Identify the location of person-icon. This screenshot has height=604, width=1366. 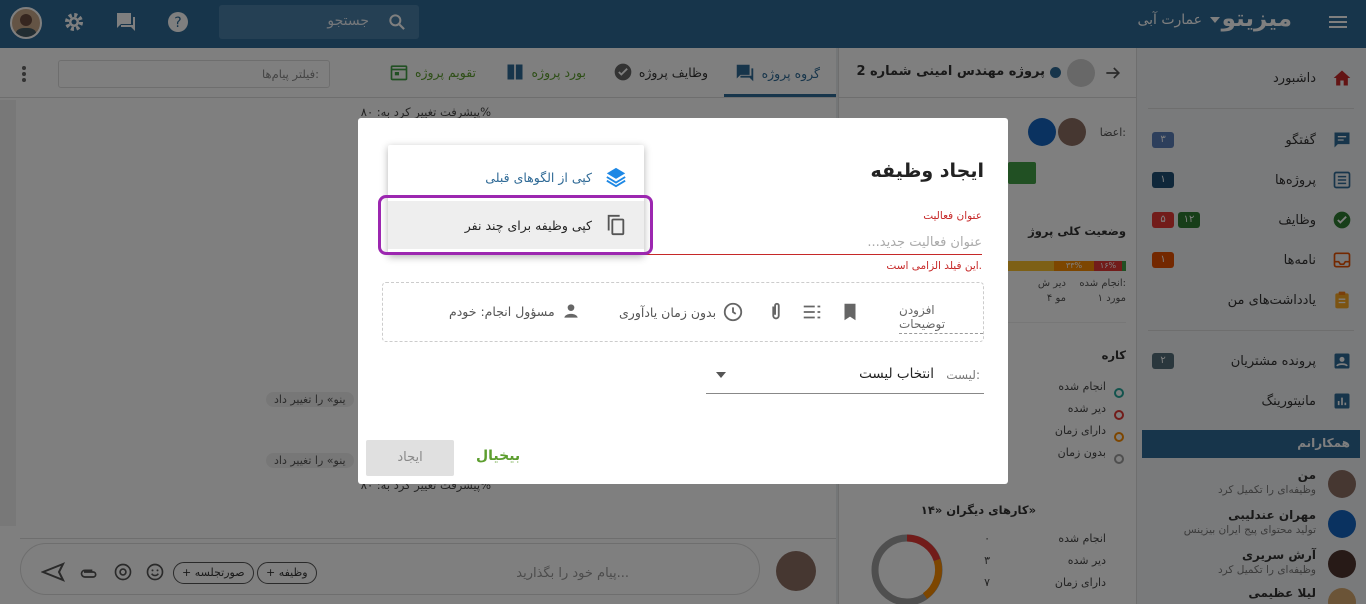
(570, 311).